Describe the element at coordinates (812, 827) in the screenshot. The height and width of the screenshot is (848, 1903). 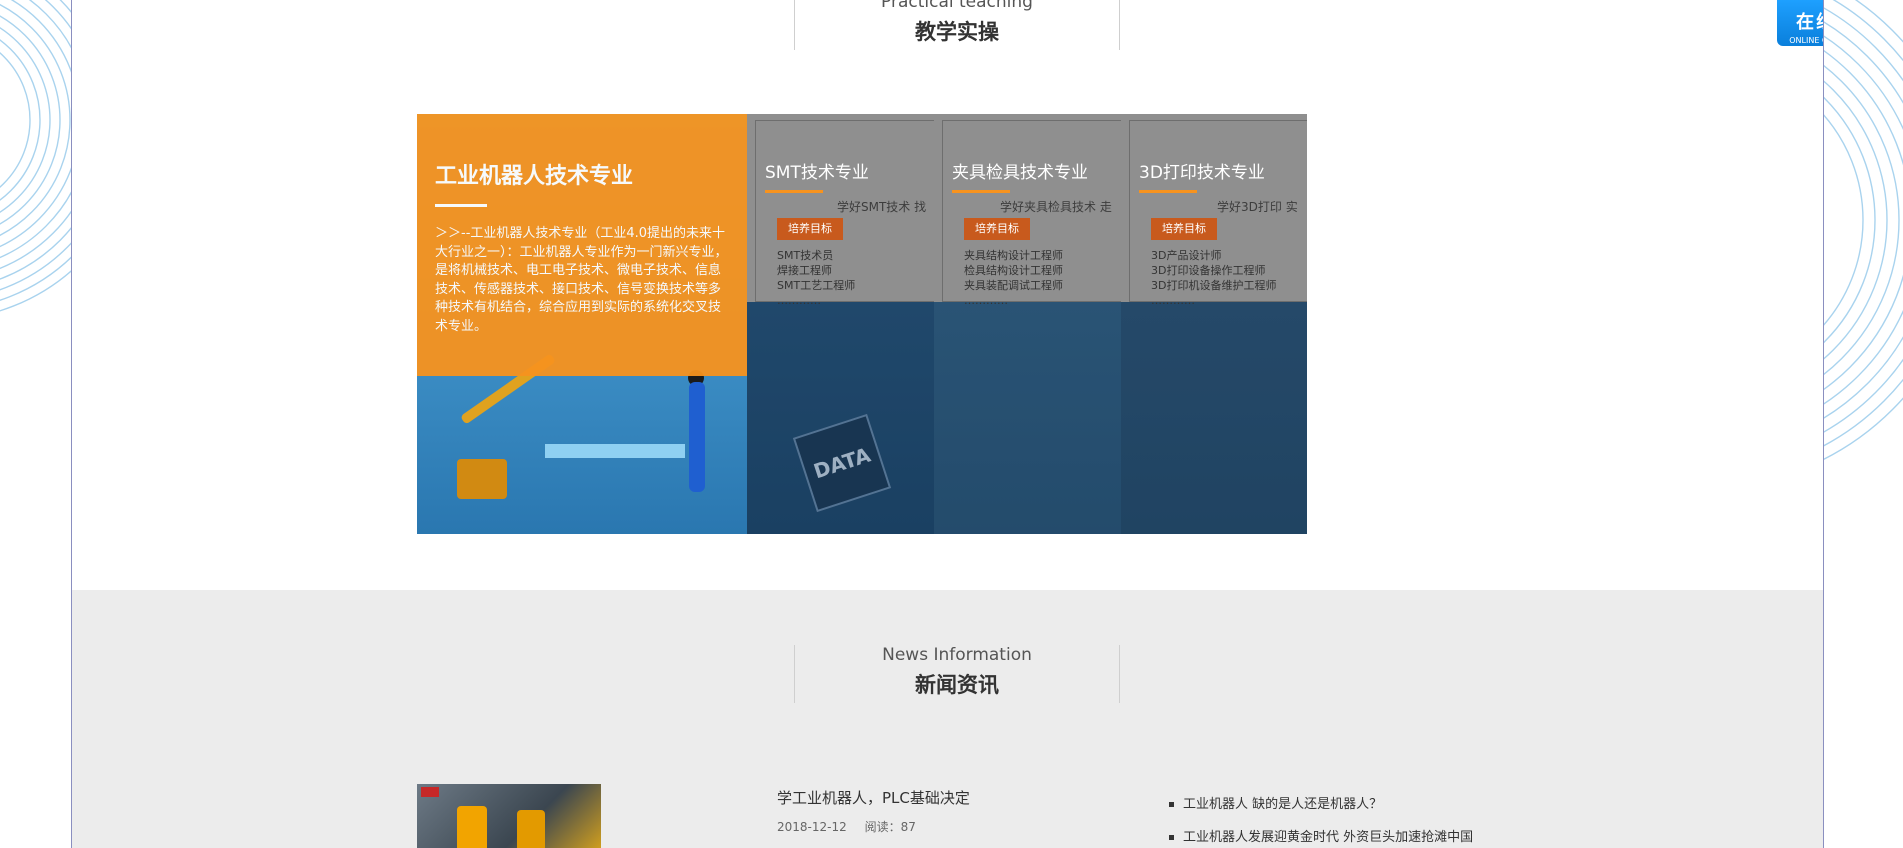
I see `news-date: 2018-12-12` at that location.